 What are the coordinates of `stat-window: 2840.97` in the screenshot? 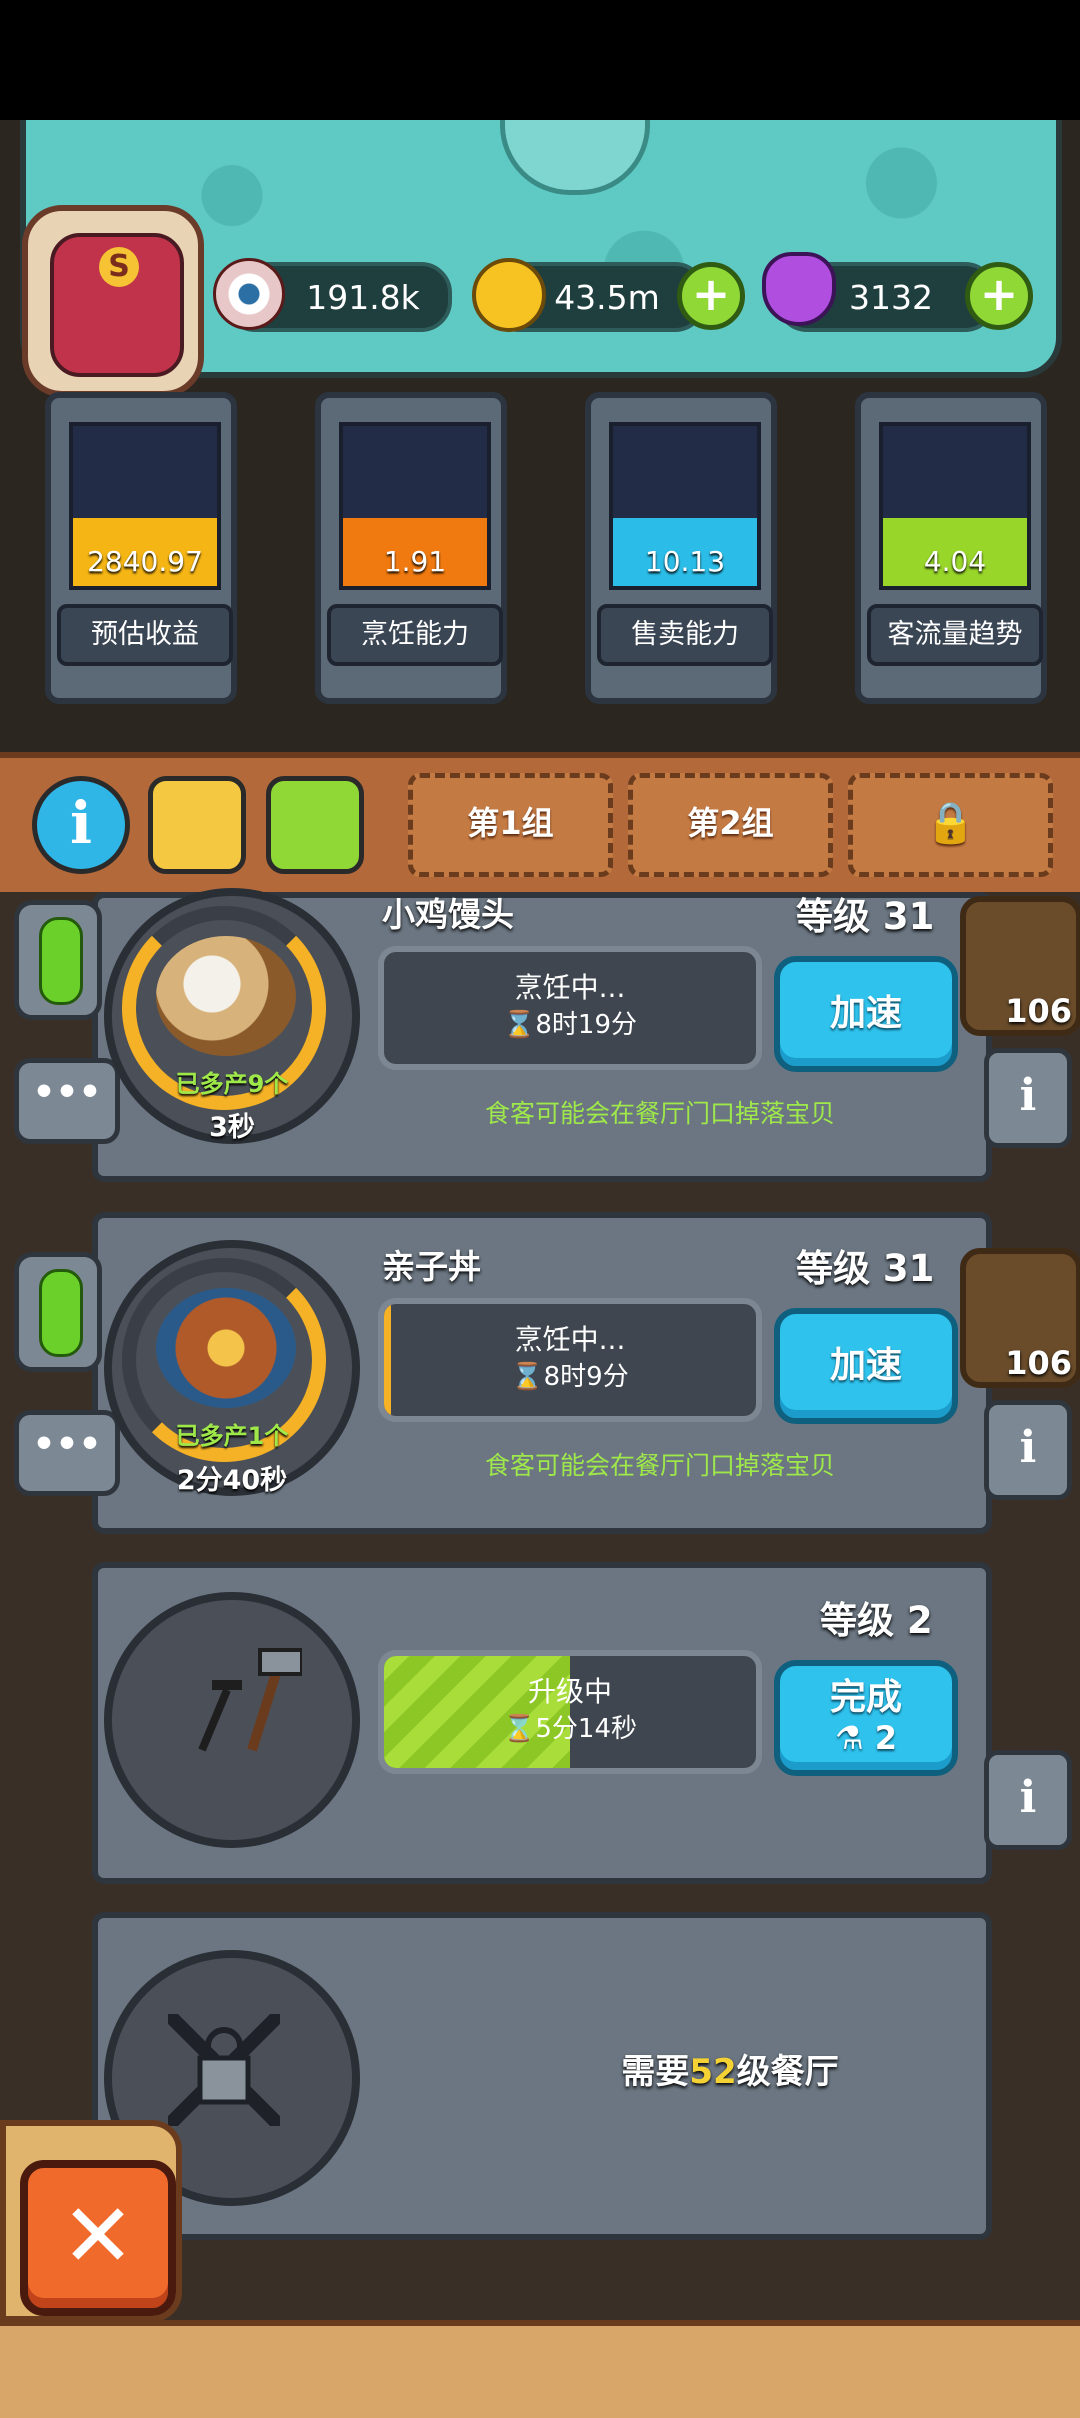 It's located at (145, 506).